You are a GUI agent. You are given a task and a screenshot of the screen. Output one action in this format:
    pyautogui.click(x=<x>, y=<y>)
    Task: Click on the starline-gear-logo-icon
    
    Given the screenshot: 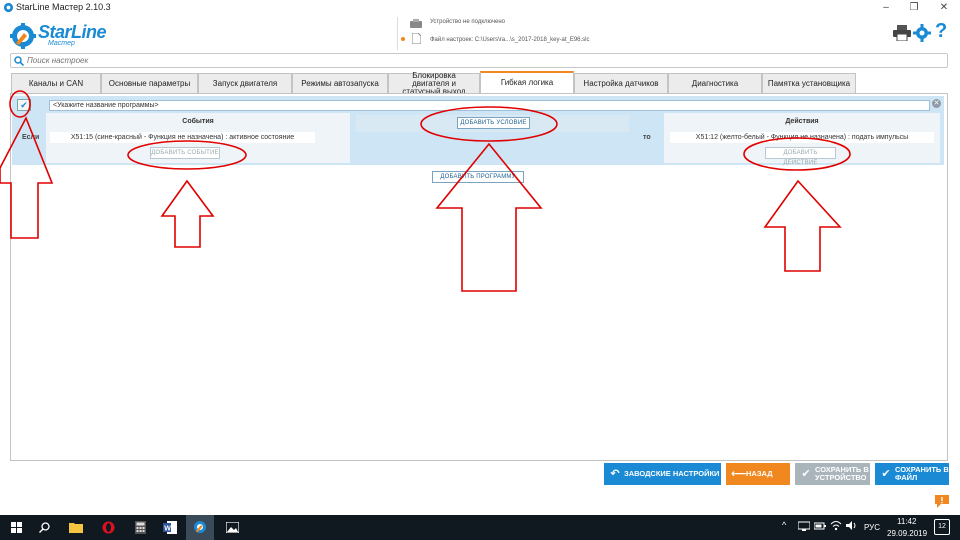 What is the action you would take?
    pyautogui.click(x=23, y=36)
    